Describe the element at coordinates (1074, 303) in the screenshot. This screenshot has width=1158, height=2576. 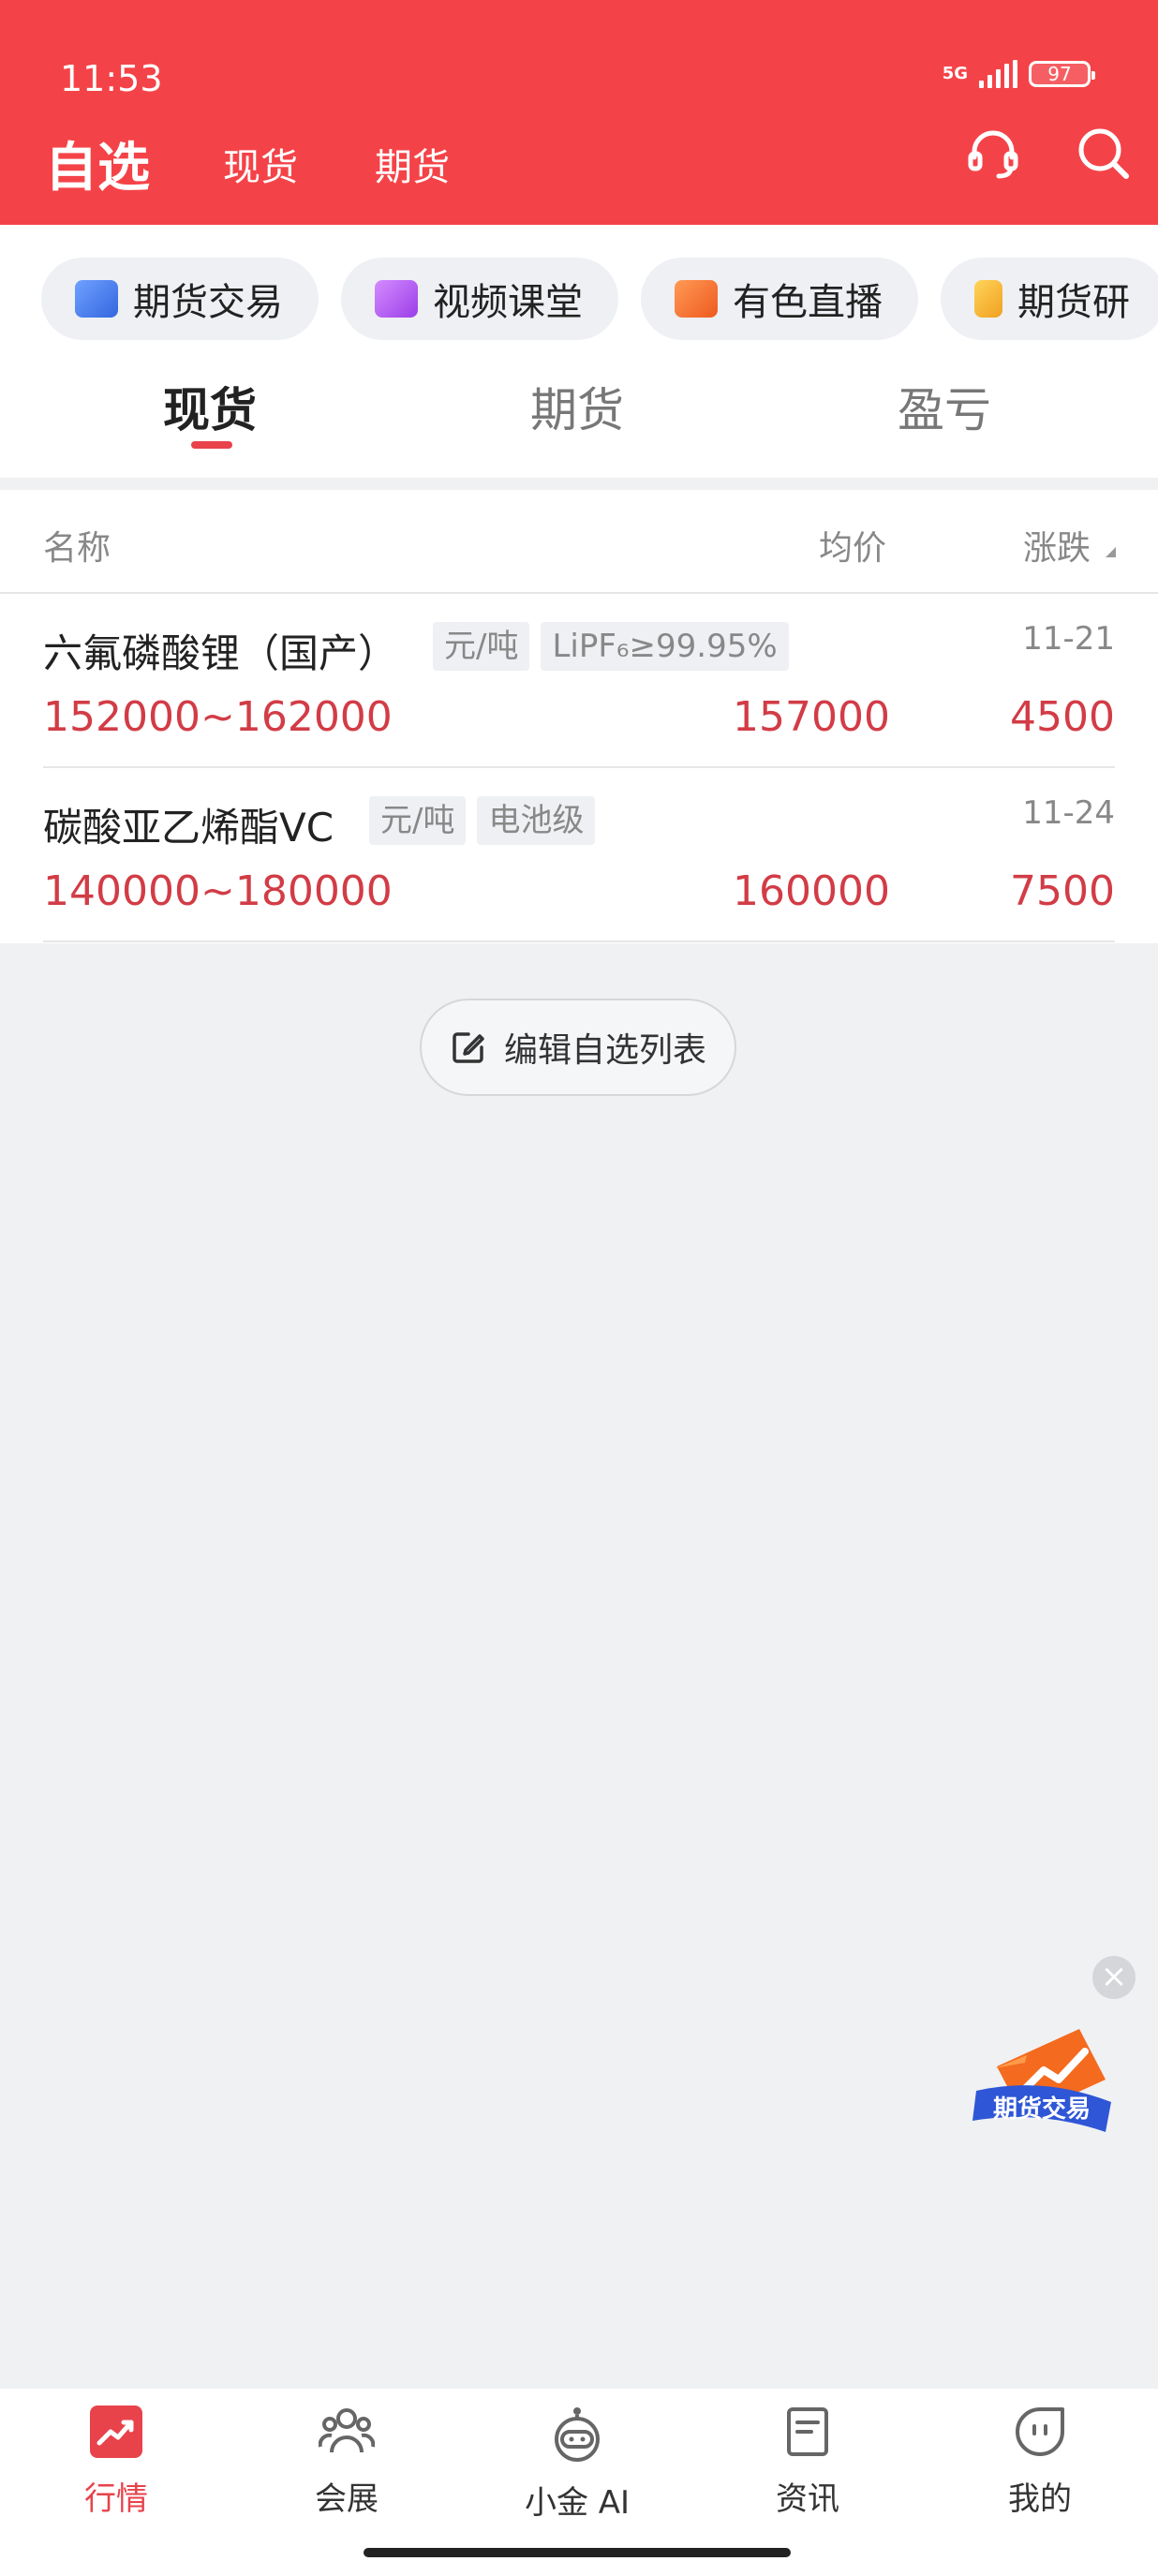
I see `chip-label: 期货研` at that location.